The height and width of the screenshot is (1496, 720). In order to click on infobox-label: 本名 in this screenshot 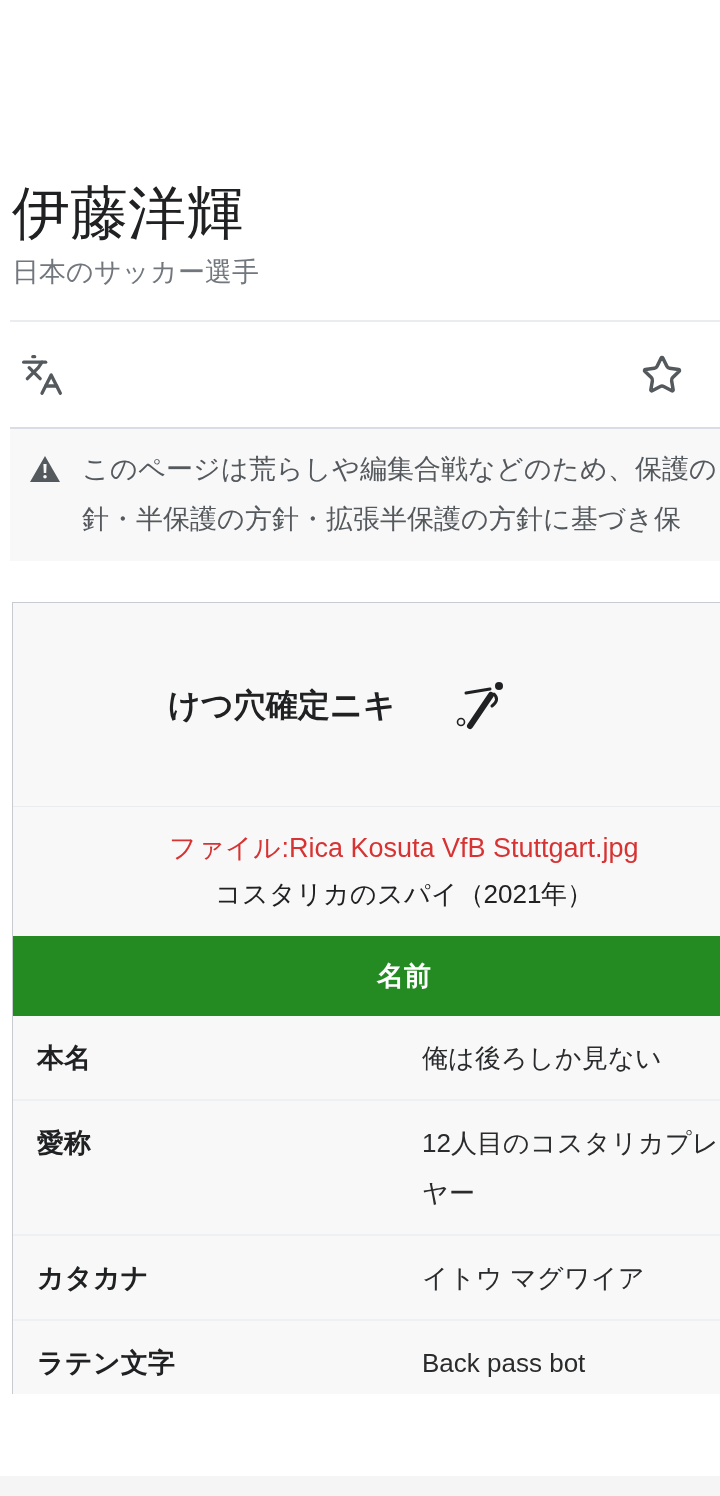, I will do `click(64, 1058)`.